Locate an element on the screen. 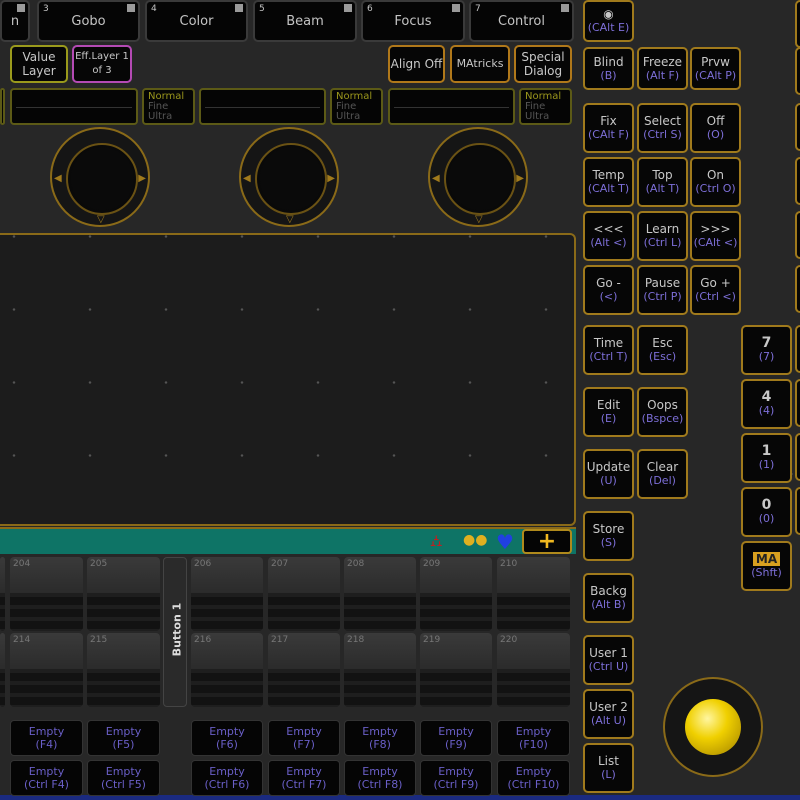 The image size is (800, 800). key-backg: Backg (Alt B) is located at coordinates (608, 598).